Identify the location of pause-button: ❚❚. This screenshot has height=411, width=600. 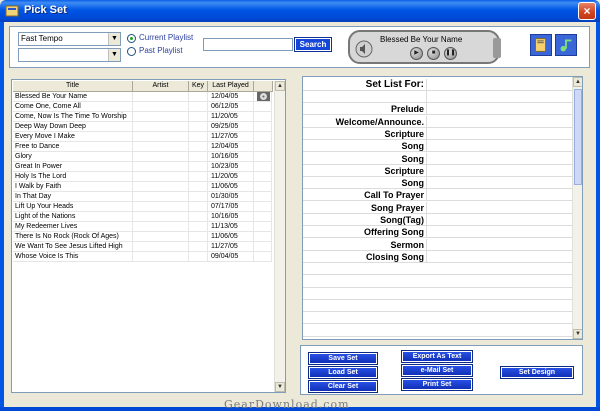
(450, 53).